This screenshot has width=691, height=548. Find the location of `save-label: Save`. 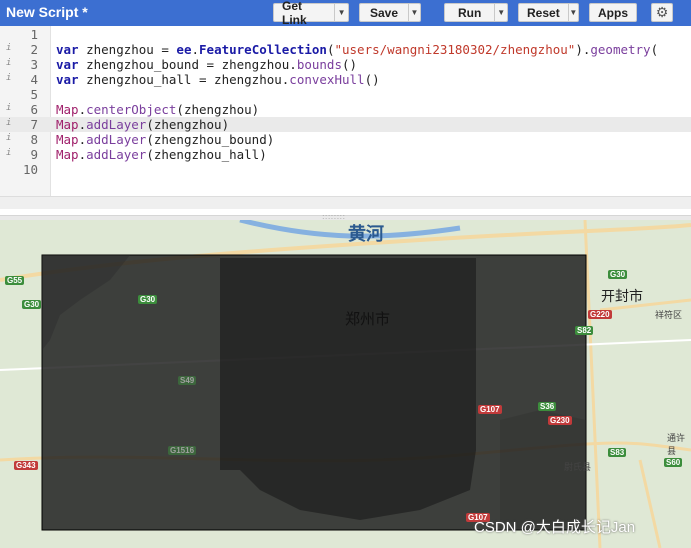

save-label: Save is located at coordinates (384, 12).